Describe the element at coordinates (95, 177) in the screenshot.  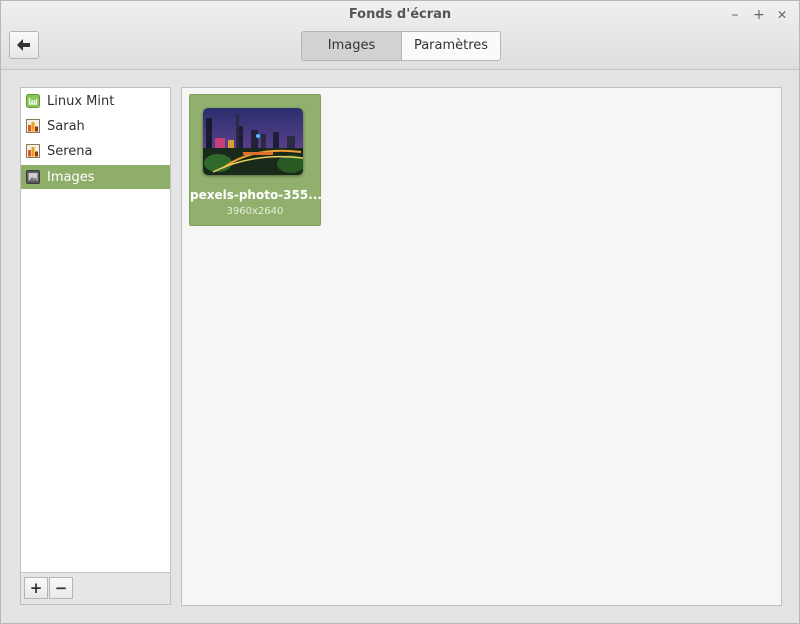
I see `sidebar-item-images: Images` at that location.